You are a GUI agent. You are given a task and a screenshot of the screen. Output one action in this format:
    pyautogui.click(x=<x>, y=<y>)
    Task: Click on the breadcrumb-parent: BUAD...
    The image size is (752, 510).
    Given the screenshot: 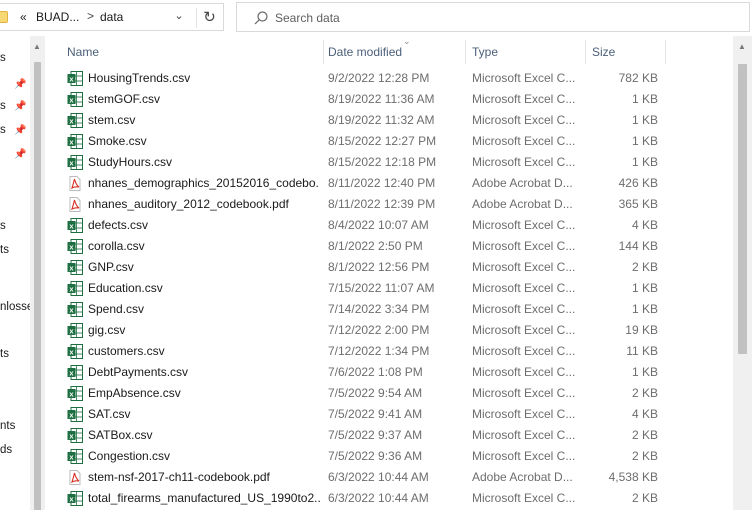 What is the action you would take?
    pyautogui.click(x=57, y=17)
    